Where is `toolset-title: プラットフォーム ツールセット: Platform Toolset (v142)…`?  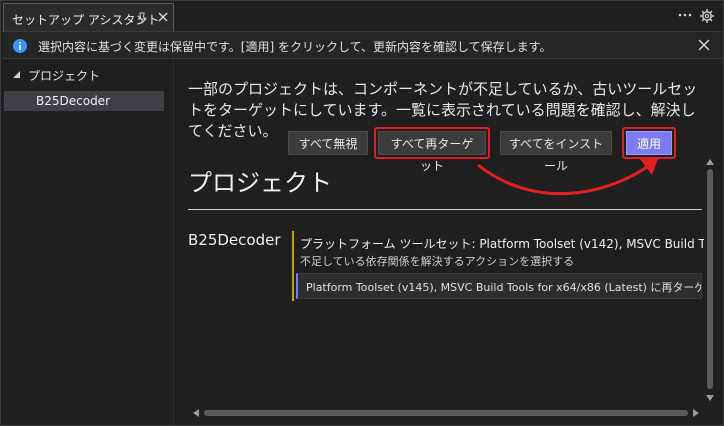 toolset-title: プラットフォーム ツールセット: Platform Toolset (v142)… is located at coordinates (502, 244).